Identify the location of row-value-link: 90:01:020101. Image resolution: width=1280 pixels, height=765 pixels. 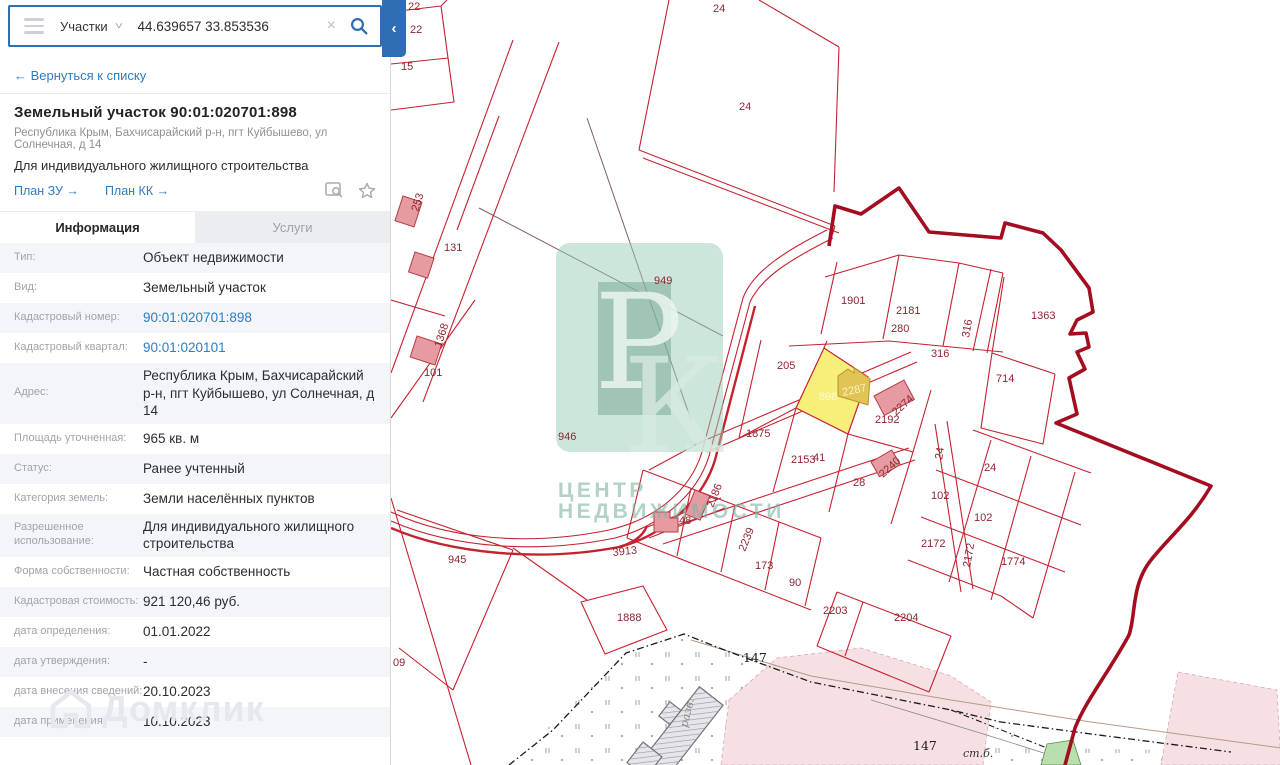
(259, 348).